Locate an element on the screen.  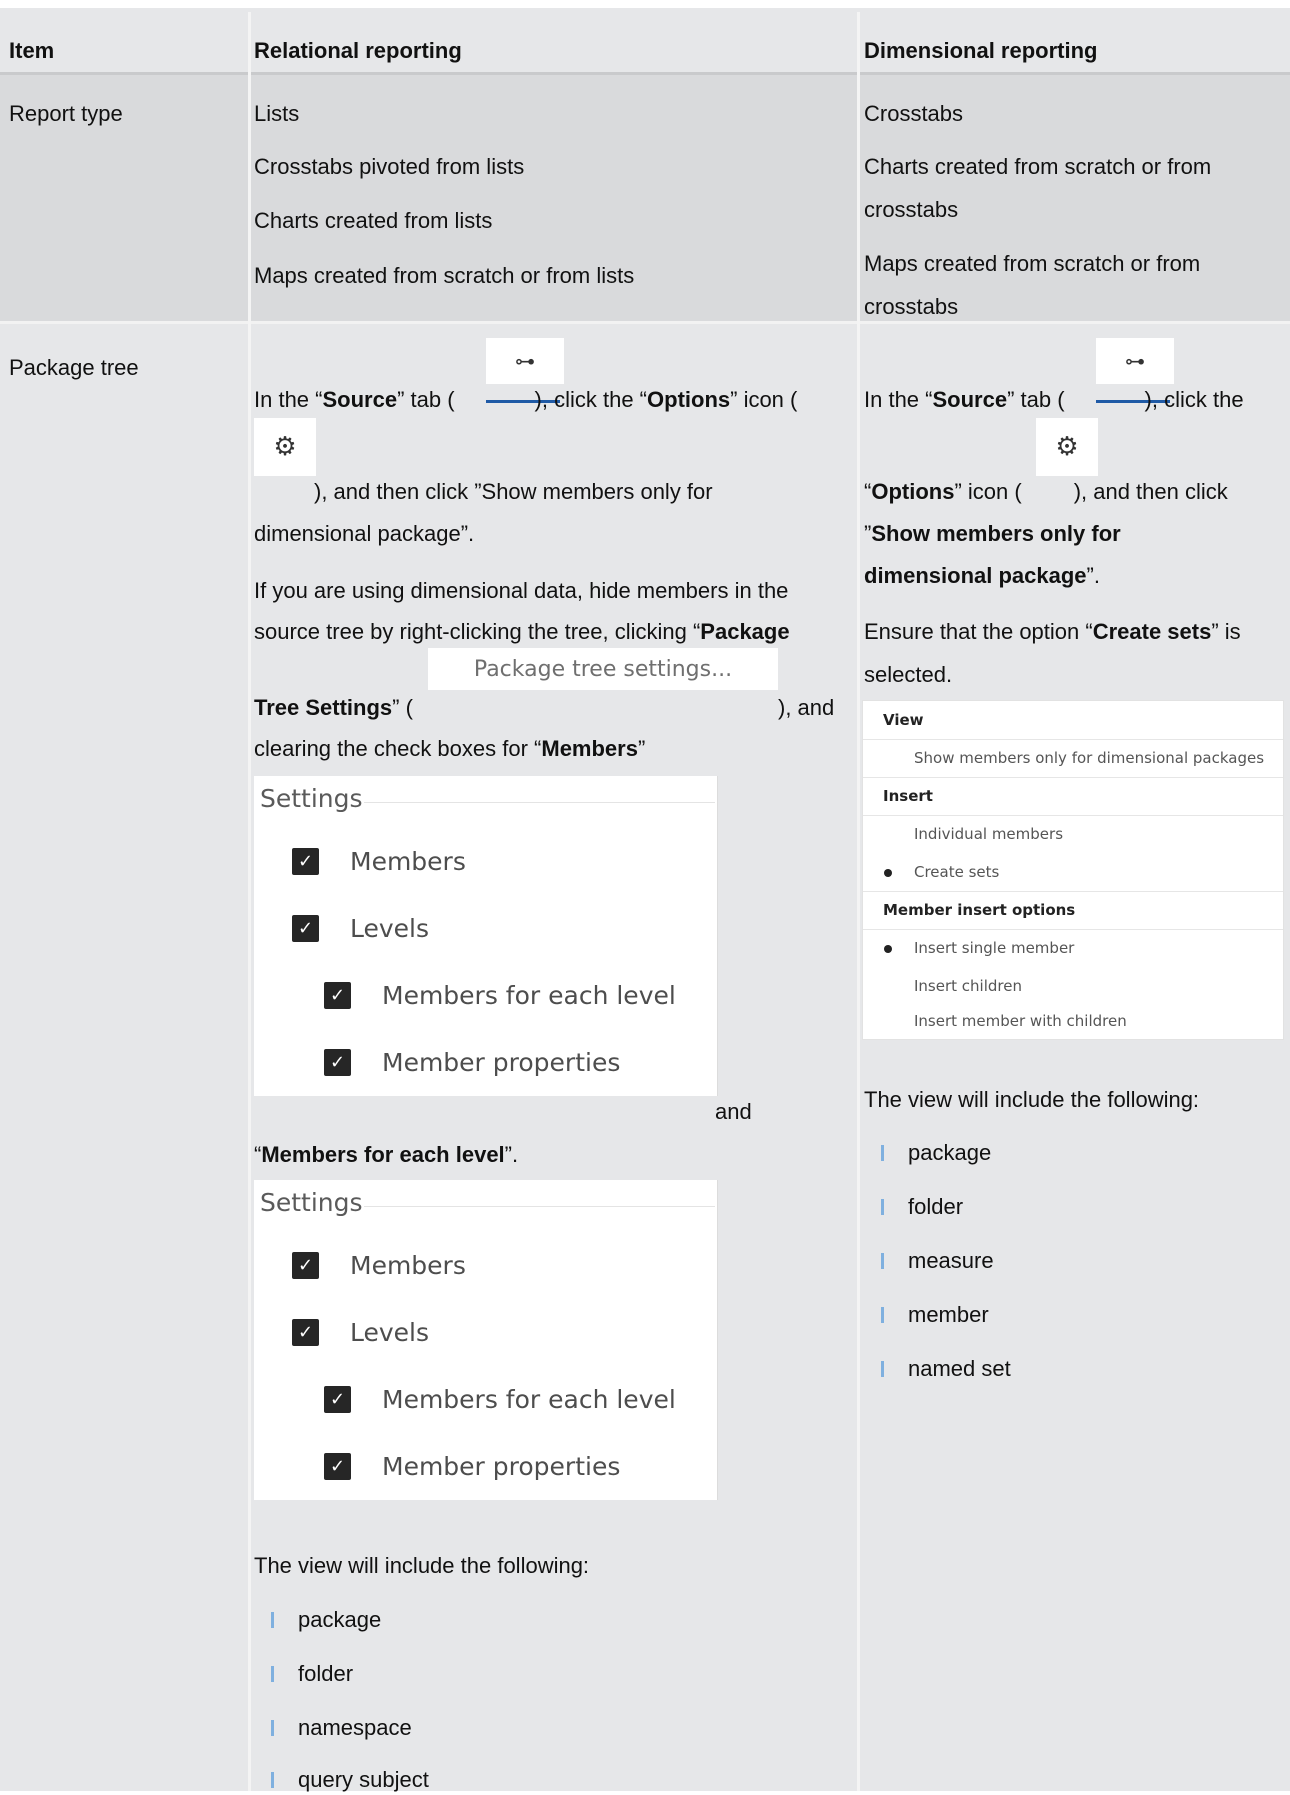
relational-text: dimensional package”. is located at coordinates (364, 533).